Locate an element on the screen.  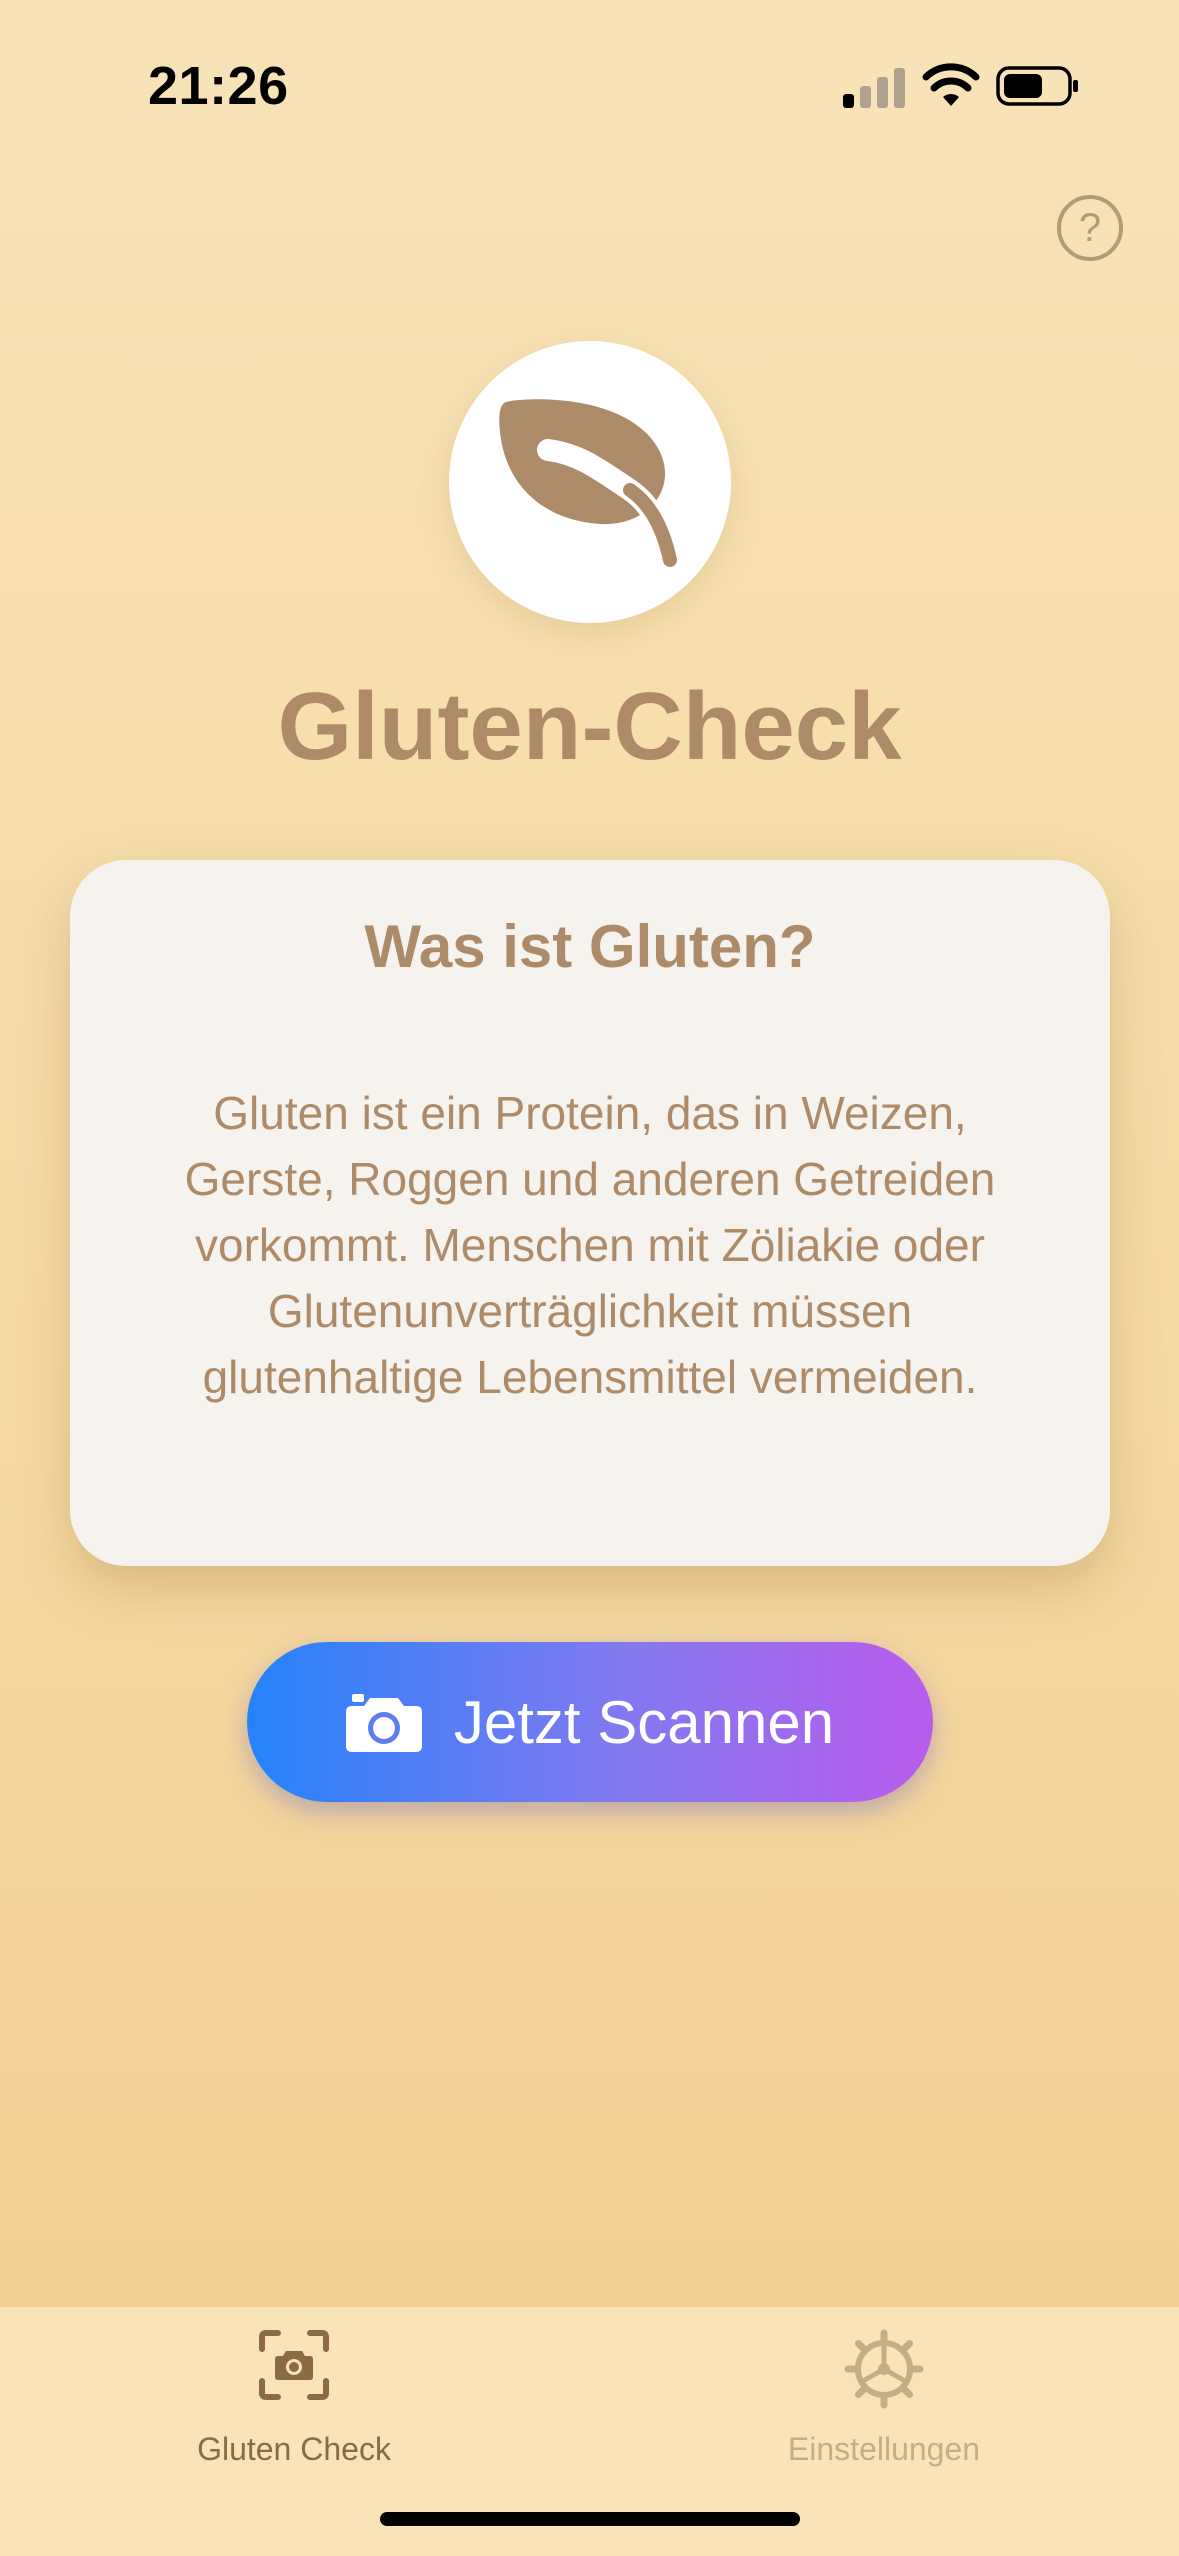
wifi-icon is located at coordinates (951, 84).